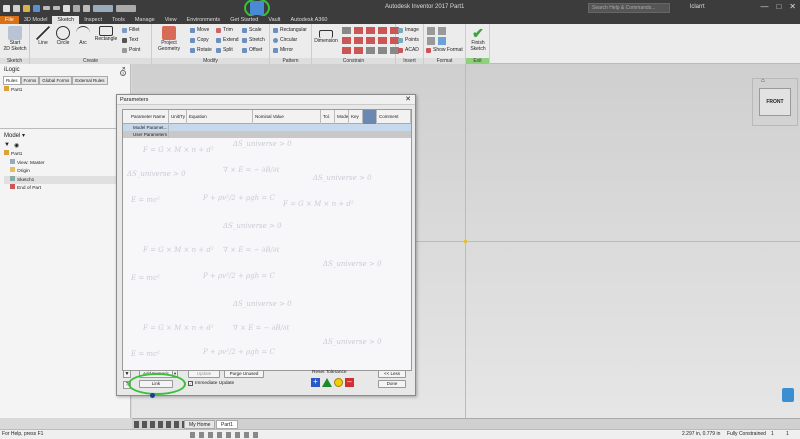 Image resolution: width=800 pixels, height=439 pixels. I want to click on coincident-icon, so click(346, 30).